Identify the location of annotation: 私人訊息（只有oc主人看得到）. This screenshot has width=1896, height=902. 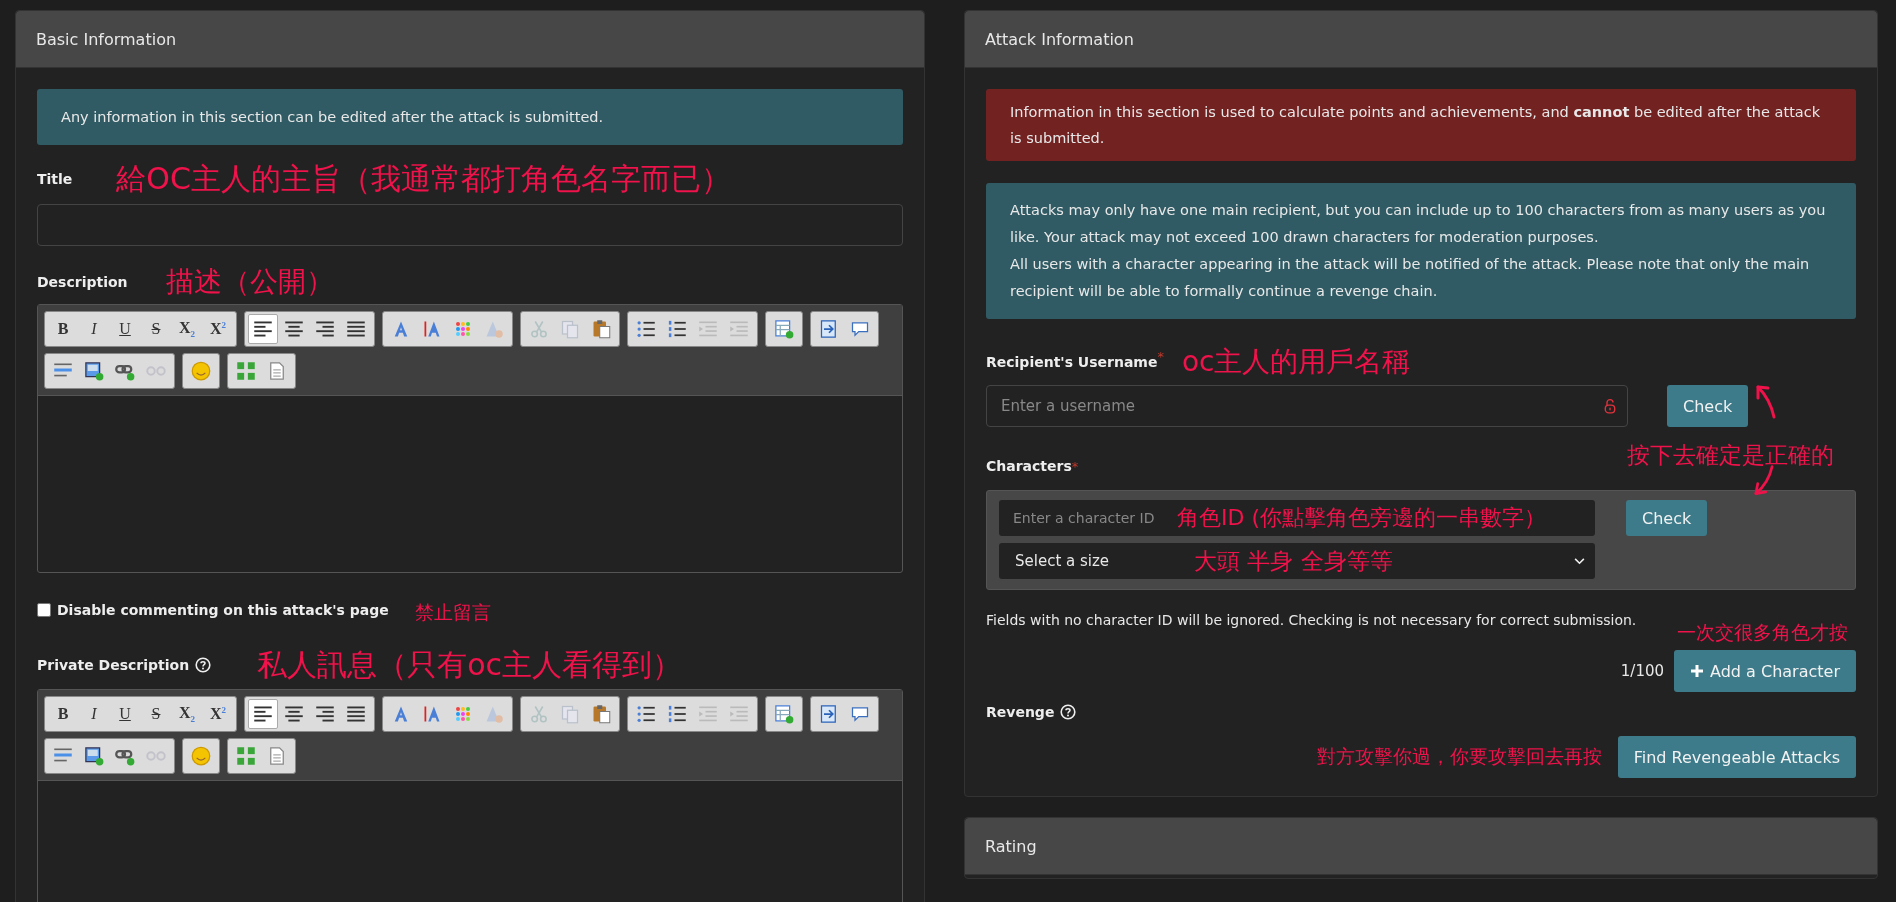
(469, 664).